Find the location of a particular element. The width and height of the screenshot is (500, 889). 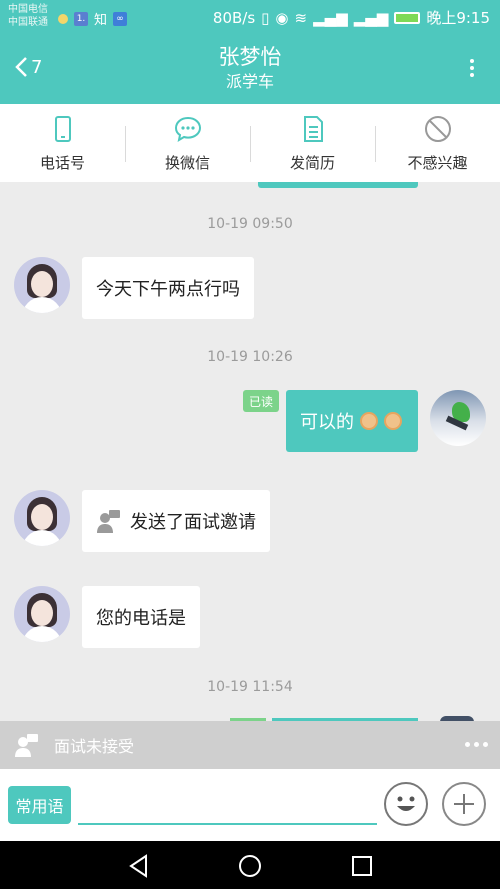

timestamp: 10-19 09:50 is located at coordinates (250, 224).